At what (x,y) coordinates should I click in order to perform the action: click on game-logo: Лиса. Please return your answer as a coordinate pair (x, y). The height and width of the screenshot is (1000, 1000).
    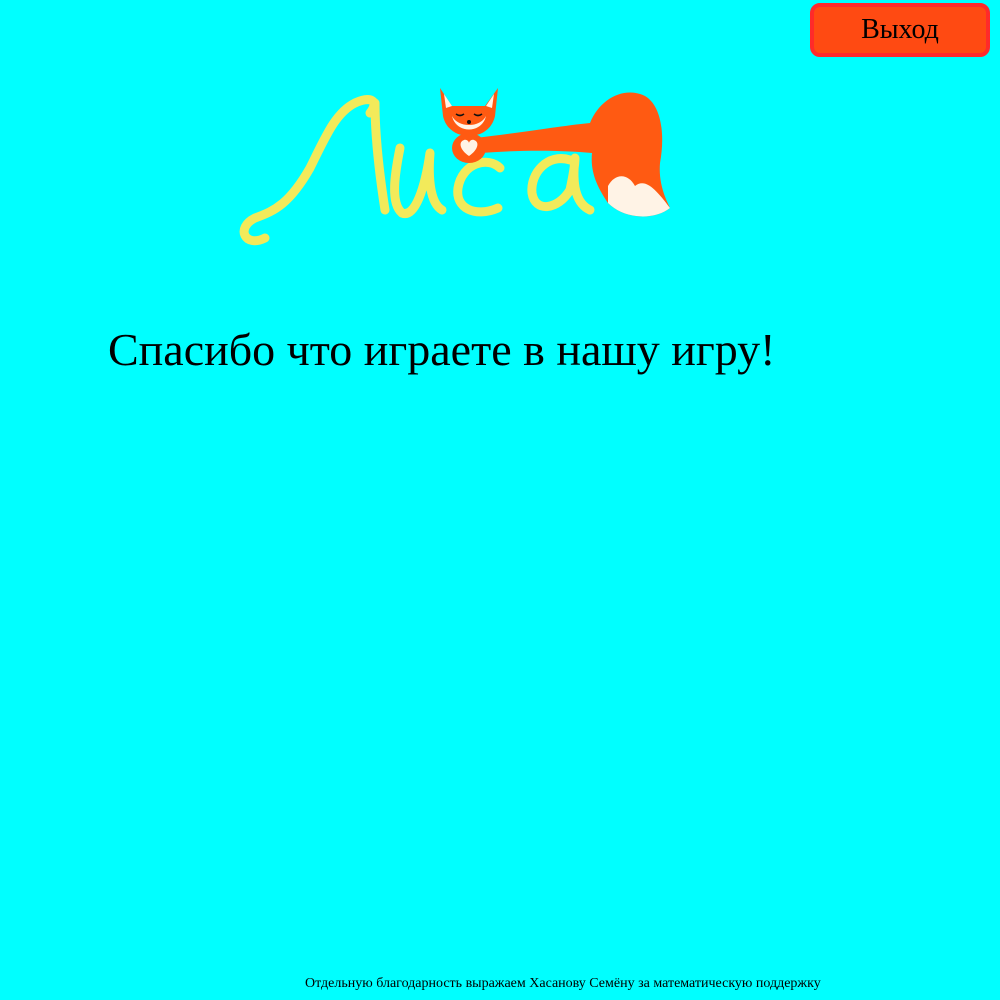
    Looking at the image, I should click on (455, 168).